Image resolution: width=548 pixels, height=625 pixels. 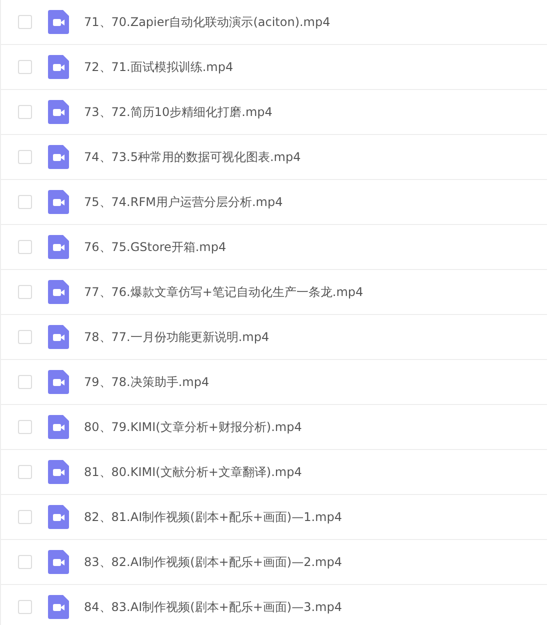 I want to click on file-name: 80、79.KIMI(文章分析+财报分析).mp4, so click(x=193, y=427).